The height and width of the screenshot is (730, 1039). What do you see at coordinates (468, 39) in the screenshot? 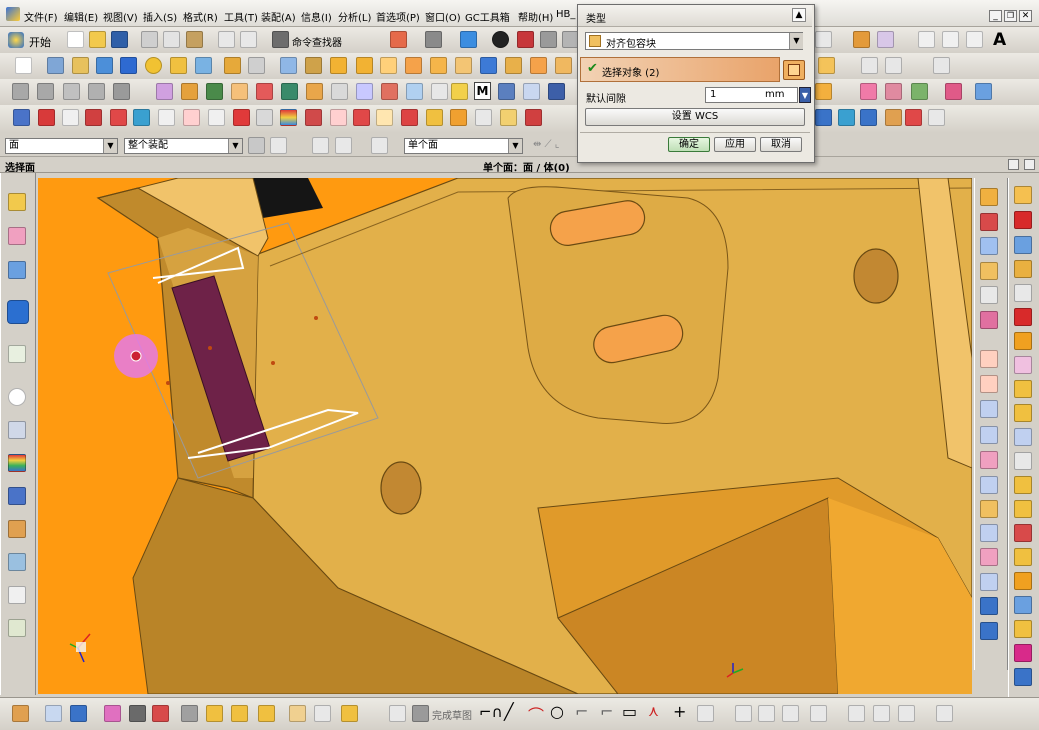
I see `wcs-icon` at bounding box center [468, 39].